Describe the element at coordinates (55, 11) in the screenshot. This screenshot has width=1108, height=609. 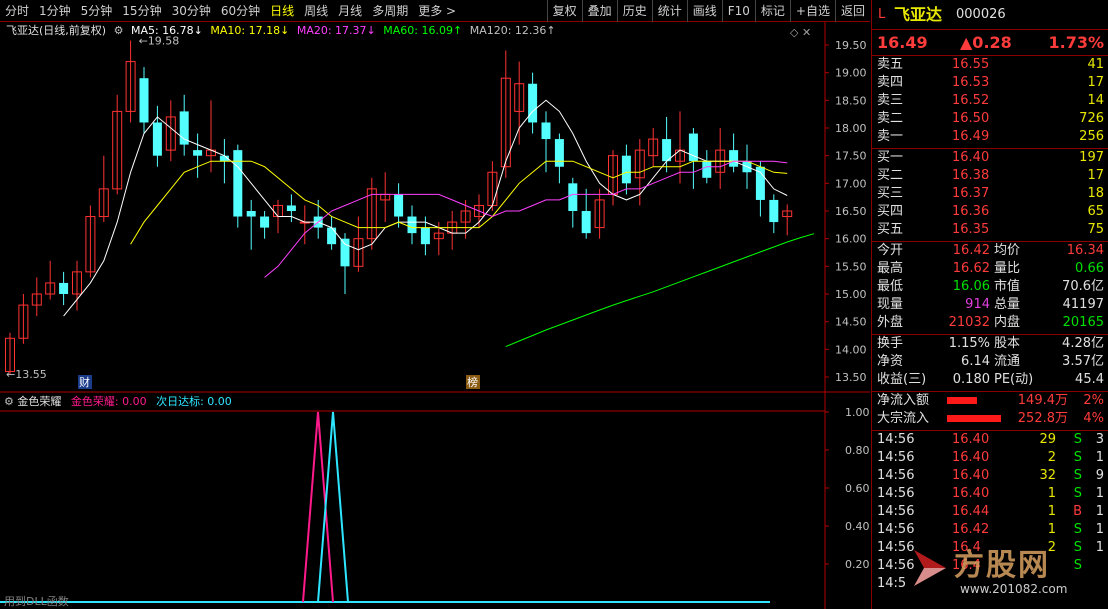
I see `period-tab-1: 1分钟` at that location.